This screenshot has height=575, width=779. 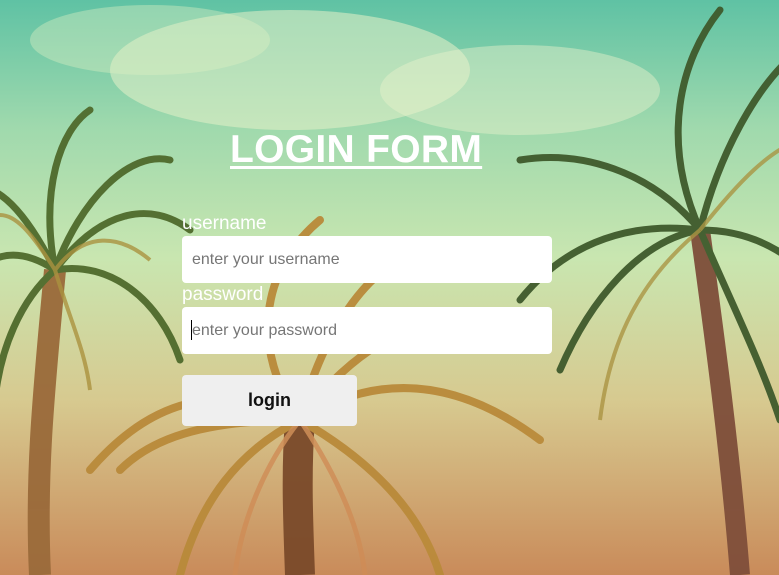 What do you see at coordinates (356, 149) in the screenshot?
I see `page-title: LOGIN FORM` at bounding box center [356, 149].